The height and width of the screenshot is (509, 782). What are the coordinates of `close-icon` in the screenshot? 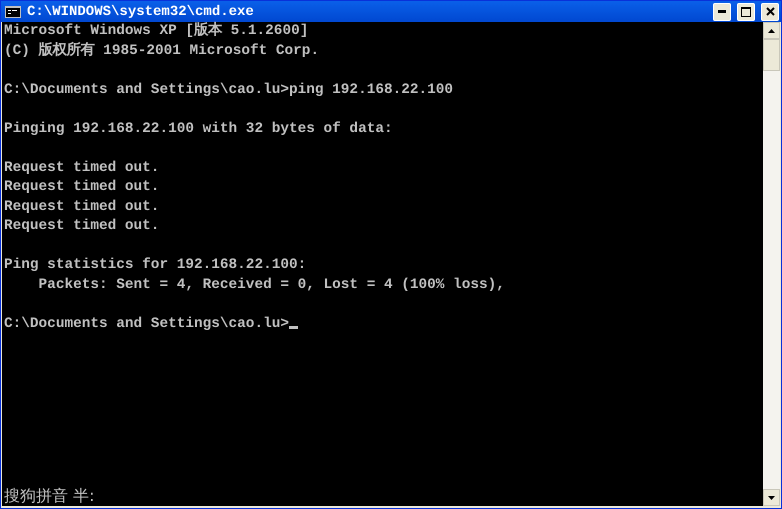 It's located at (770, 11).